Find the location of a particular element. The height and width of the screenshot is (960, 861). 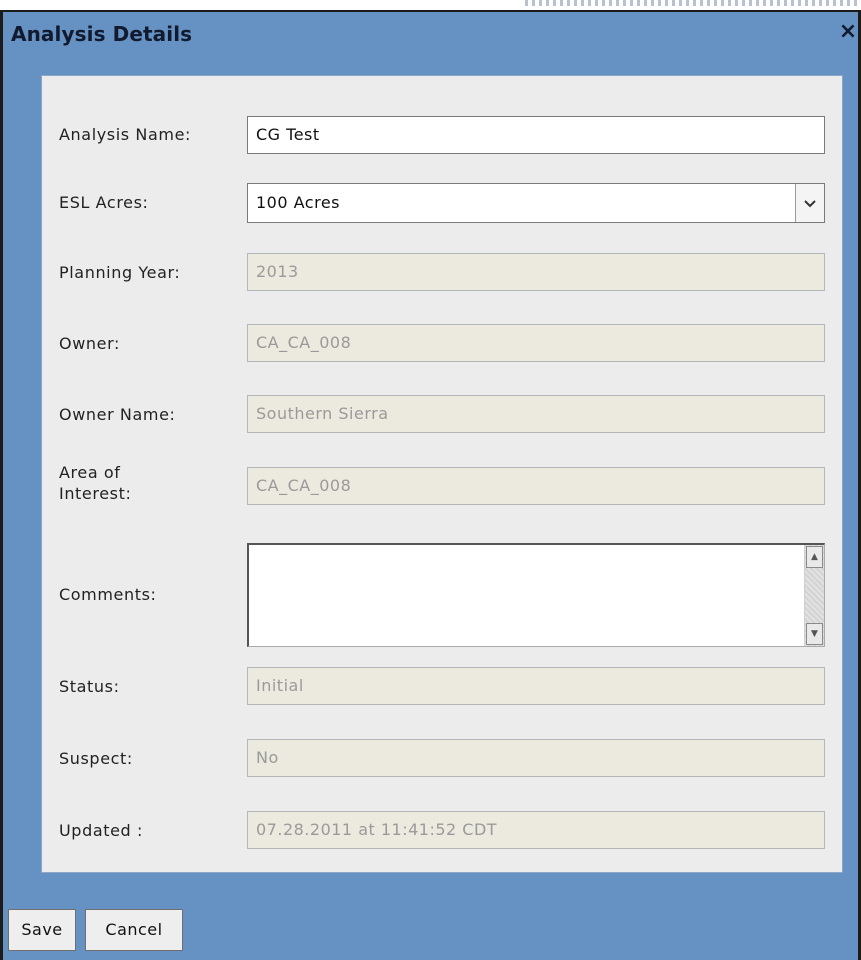

scroll-up-icon: ▲ is located at coordinates (814, 557).